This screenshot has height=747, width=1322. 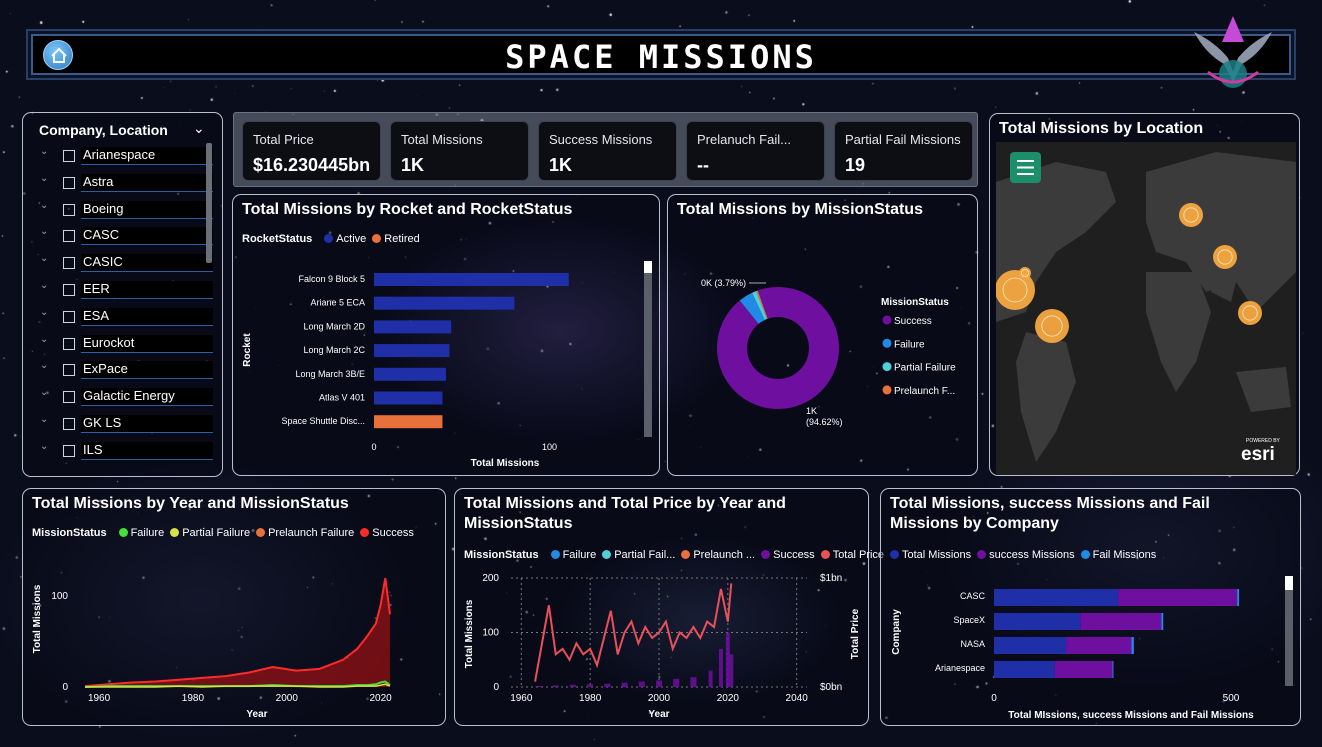 I want to click on card-prelaunch-fail: Prelanuch Fail... --, so click(x=755, y=151).